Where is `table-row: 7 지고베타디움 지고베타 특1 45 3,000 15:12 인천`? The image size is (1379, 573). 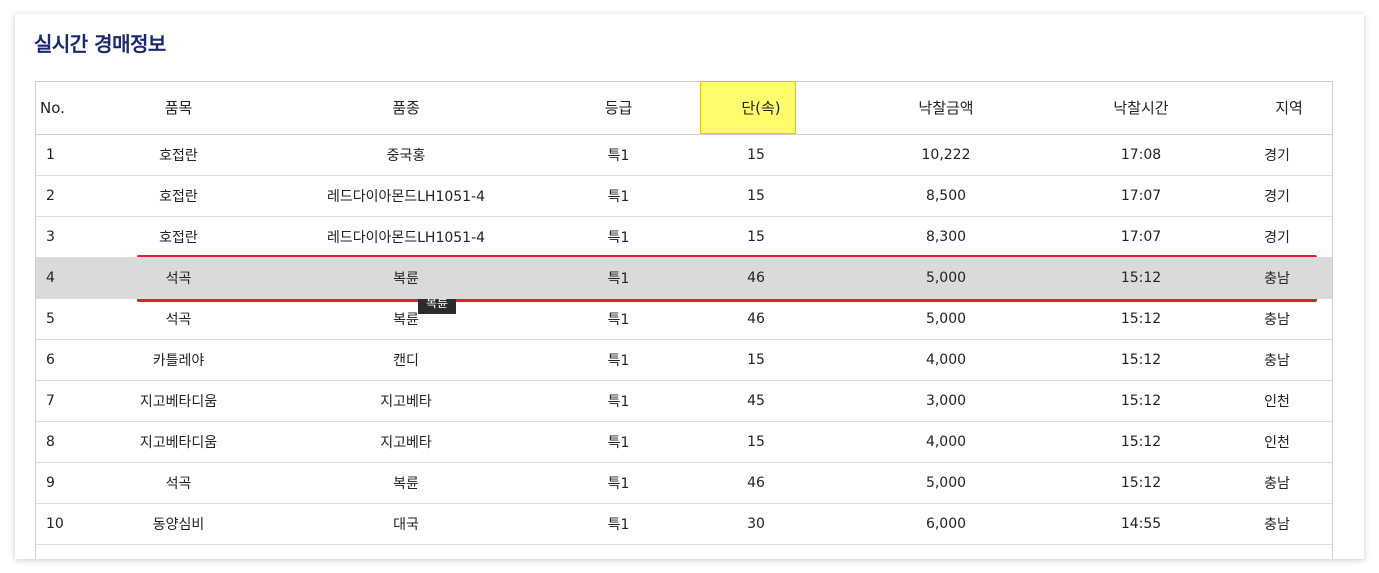
table-row: 7 지고베타디움 지고베타 특1 45 3,000 15:12 인천 is located at coordinates (684, 401).